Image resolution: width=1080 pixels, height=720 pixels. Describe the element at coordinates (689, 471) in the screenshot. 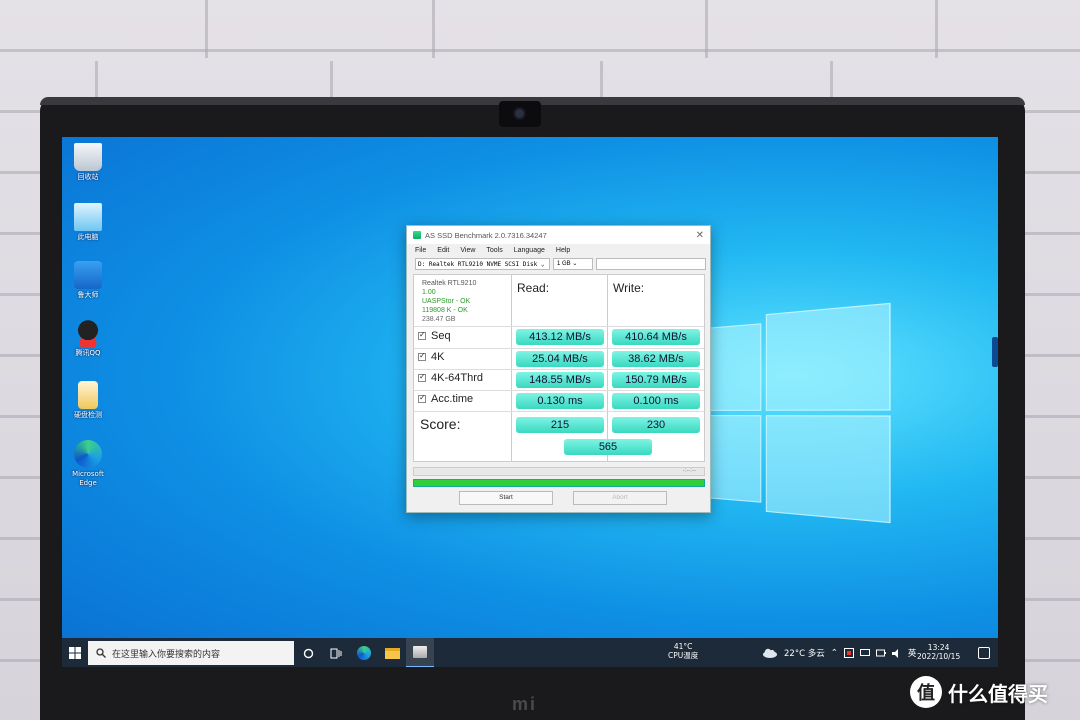

I see `elapsed-time: -:--:--` at that location.